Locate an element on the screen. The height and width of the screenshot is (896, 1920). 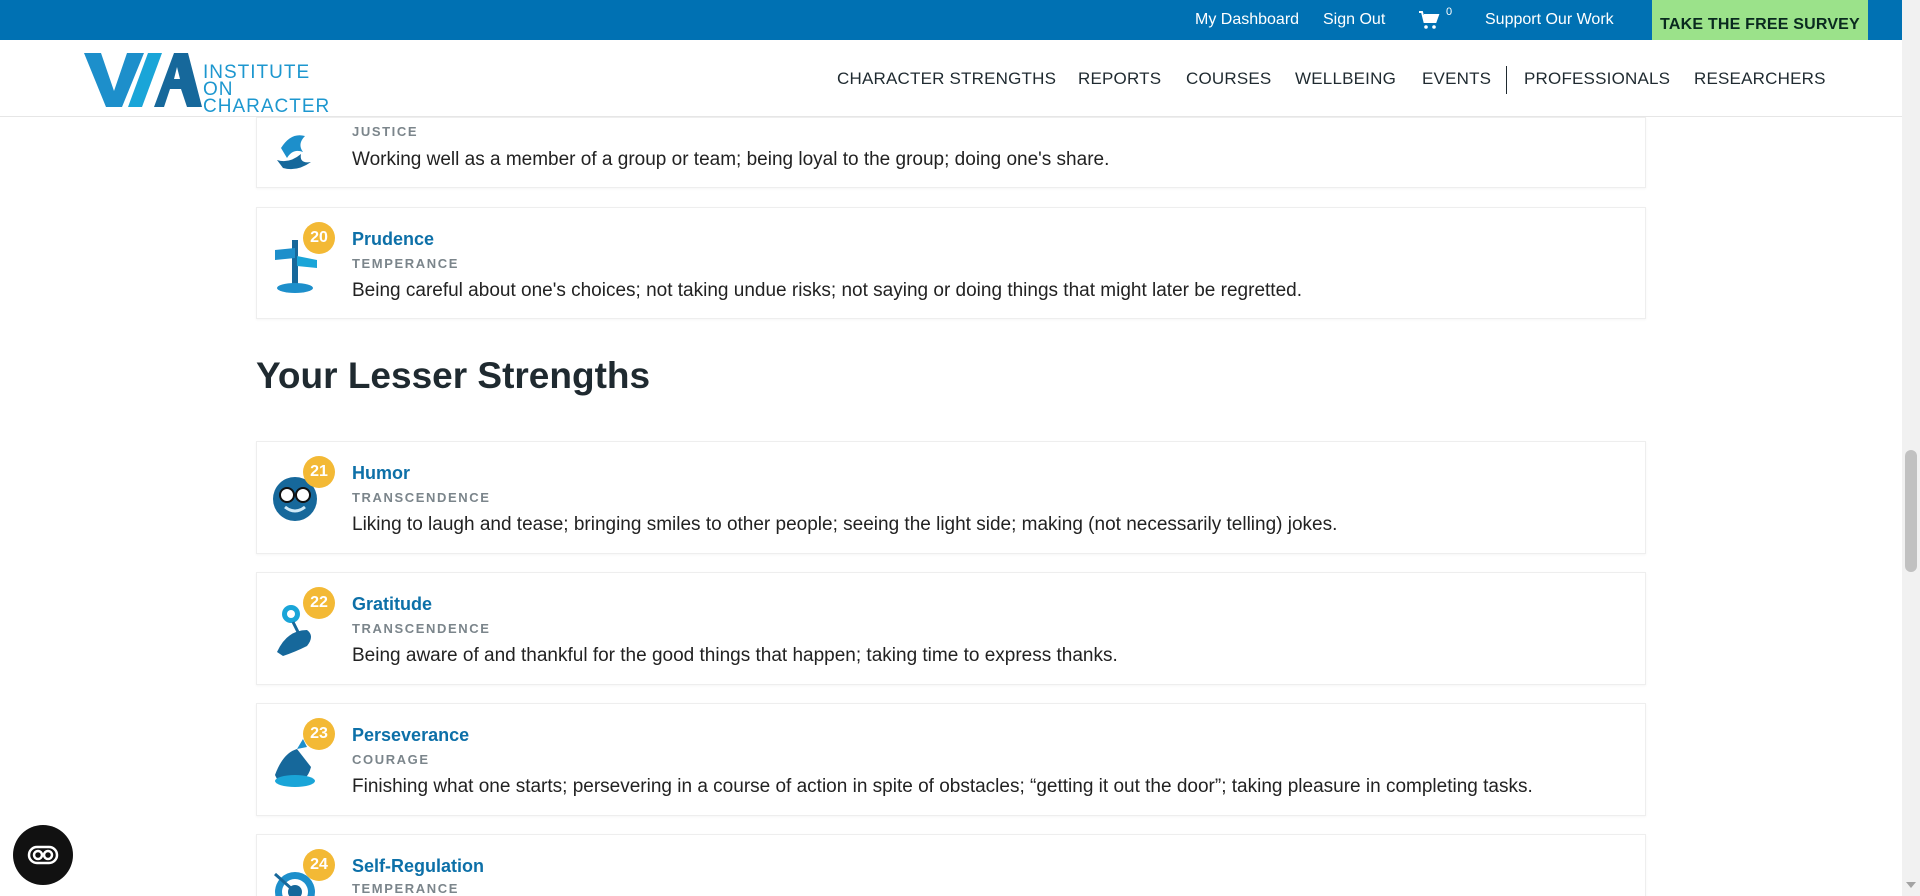
cart-count: 0 is located at coordinates (1449, 12).